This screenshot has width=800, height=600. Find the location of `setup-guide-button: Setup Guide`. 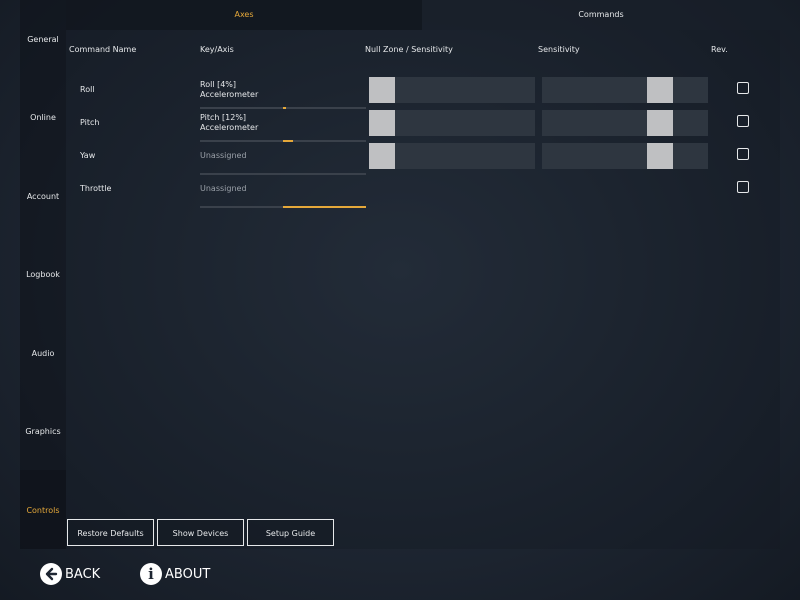

setup-guide-button: Setup Guide is located at coordinates (290, 532).